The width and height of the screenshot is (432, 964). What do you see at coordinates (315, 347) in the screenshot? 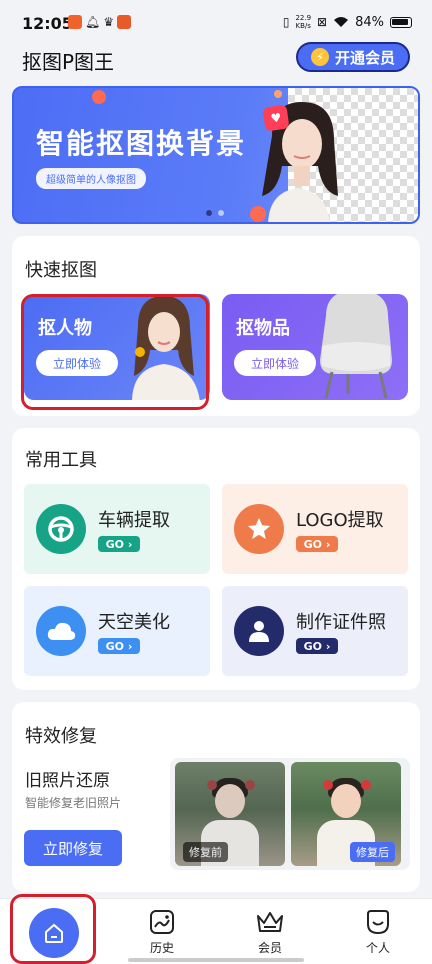
I see `cutout-object-tile: 抠物品 立即体验` at bounding box center [315, 347].